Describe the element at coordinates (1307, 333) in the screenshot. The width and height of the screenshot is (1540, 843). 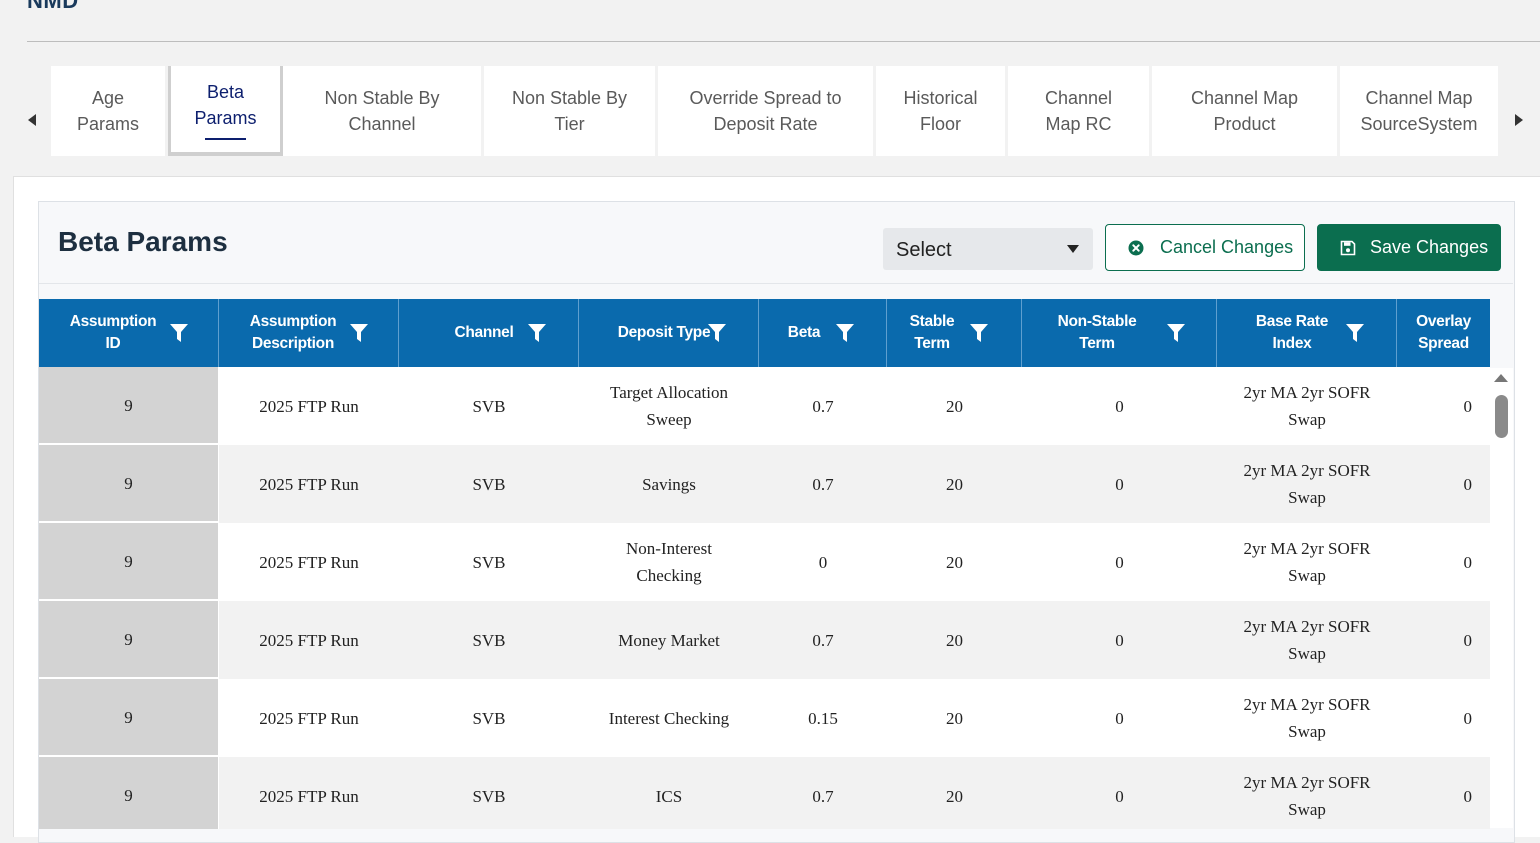
I see `column-header-base-rate-index: Base Rate Index` at that location.